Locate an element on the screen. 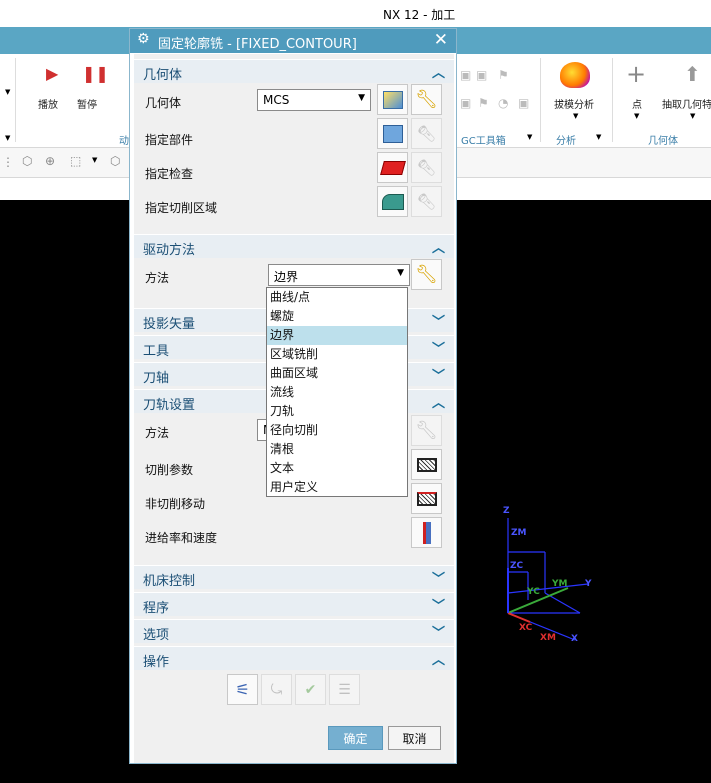 Image resolution: width=711 pixels, height=783 pixels. section-label: 选项 is located at coordinates (156, 635).